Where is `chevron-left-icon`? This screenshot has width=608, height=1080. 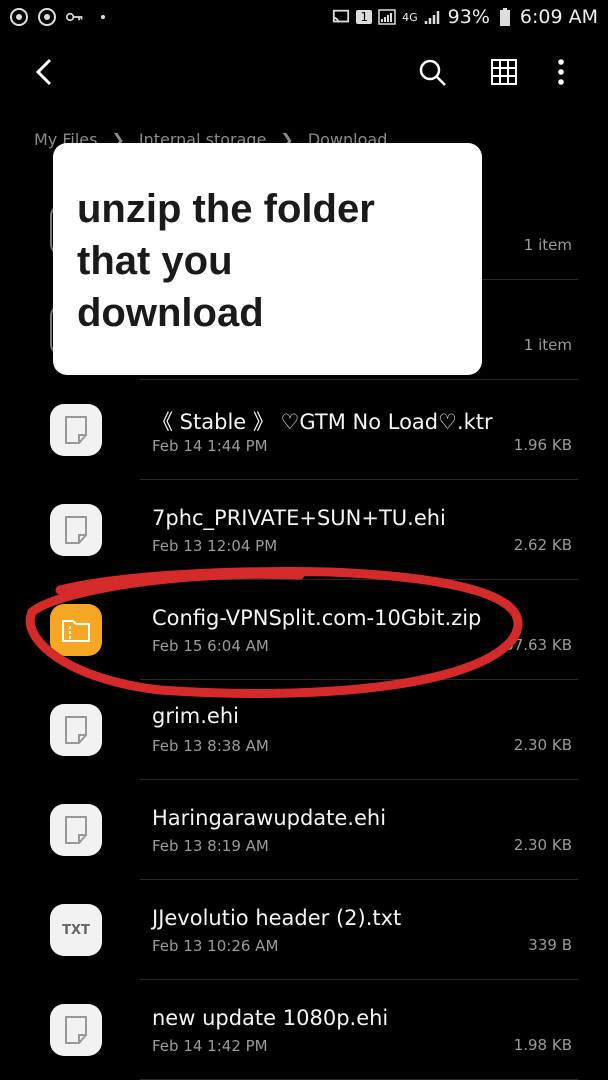
chevron-left-icon is located at coordinates (43, 72).